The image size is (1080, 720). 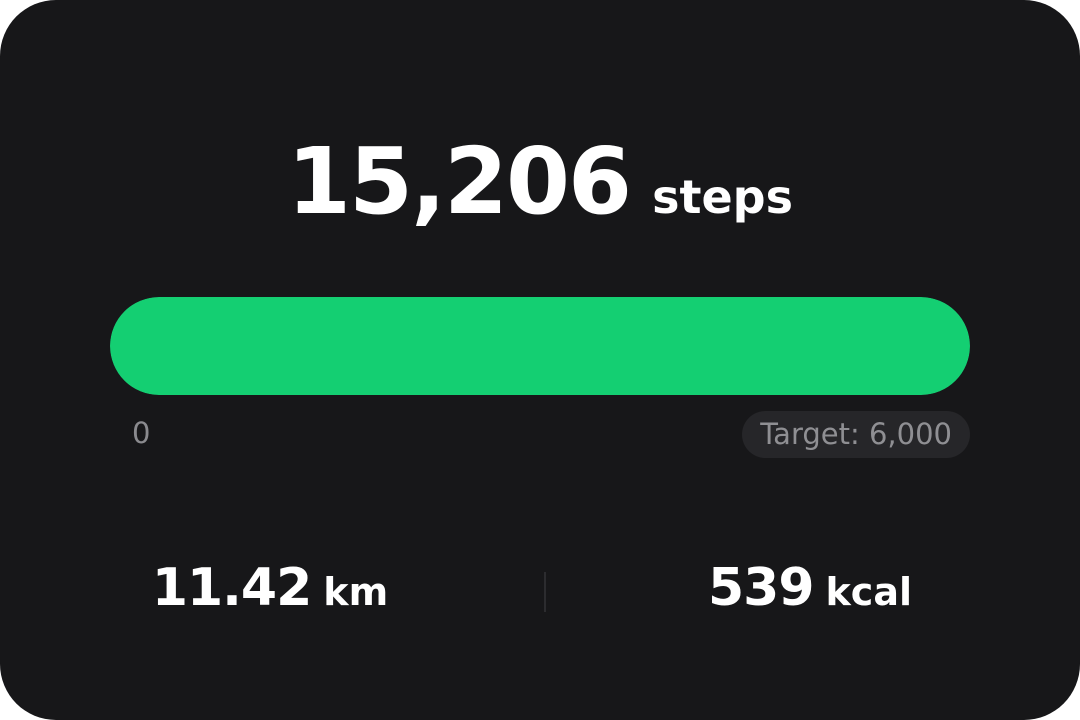 What do you see at coordinates (231, 588) in the screenshot?
I see `distance-value: 11.42` at bounding box center [231, 588].